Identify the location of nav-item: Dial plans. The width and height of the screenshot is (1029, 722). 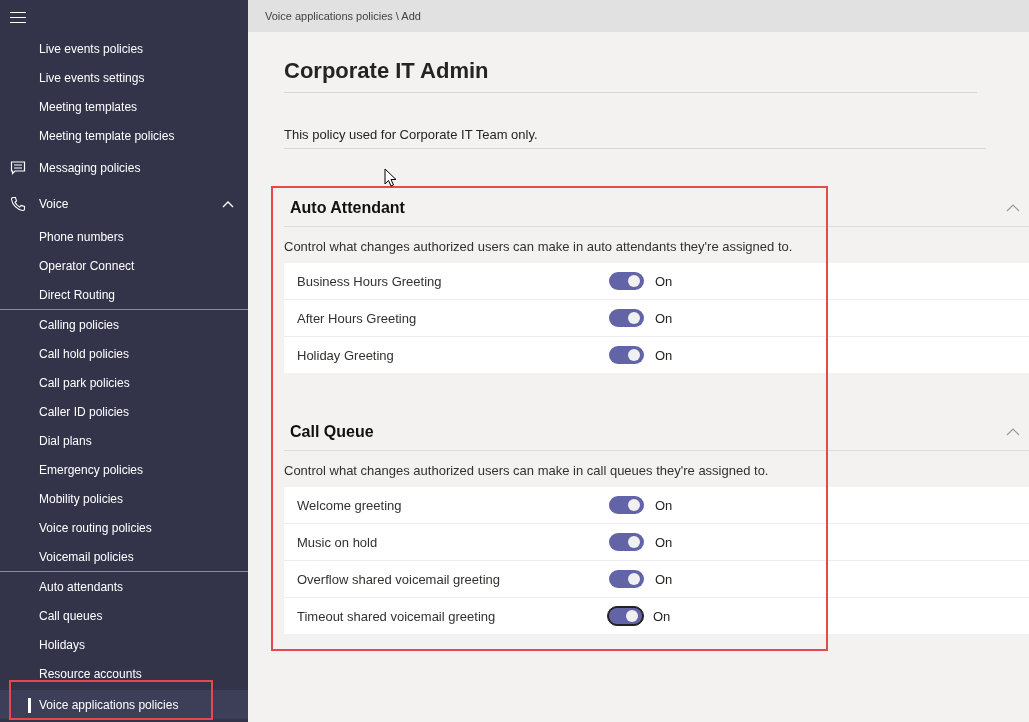
(124, 440).